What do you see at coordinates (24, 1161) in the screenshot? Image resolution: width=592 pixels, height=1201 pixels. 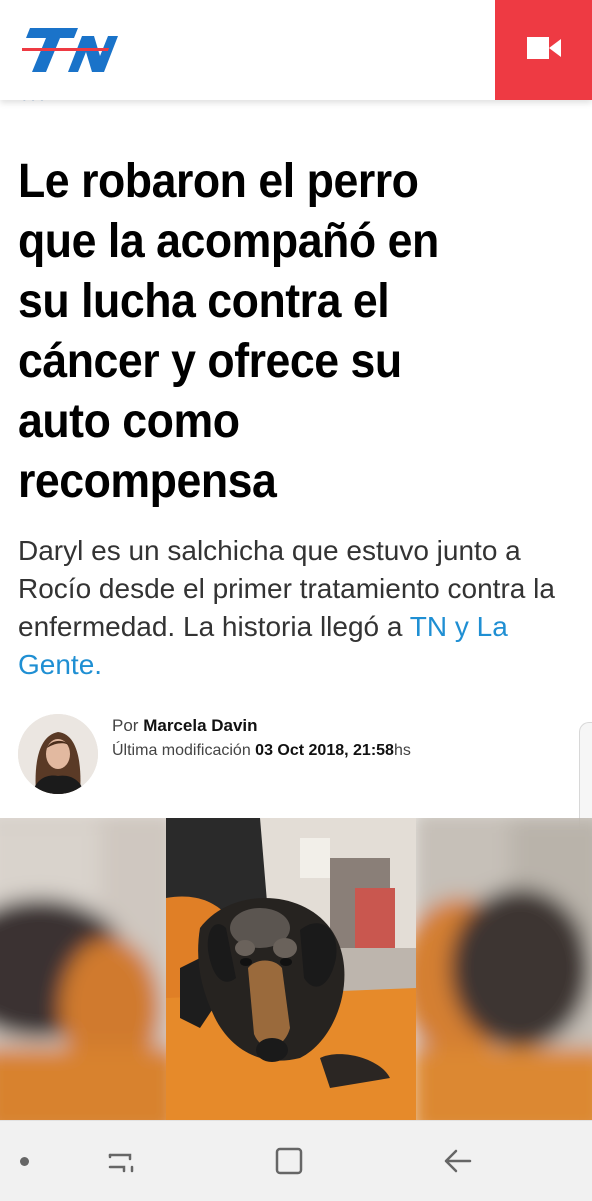 I see `dot-indicator-icon` at bounding box center [24, 1161].